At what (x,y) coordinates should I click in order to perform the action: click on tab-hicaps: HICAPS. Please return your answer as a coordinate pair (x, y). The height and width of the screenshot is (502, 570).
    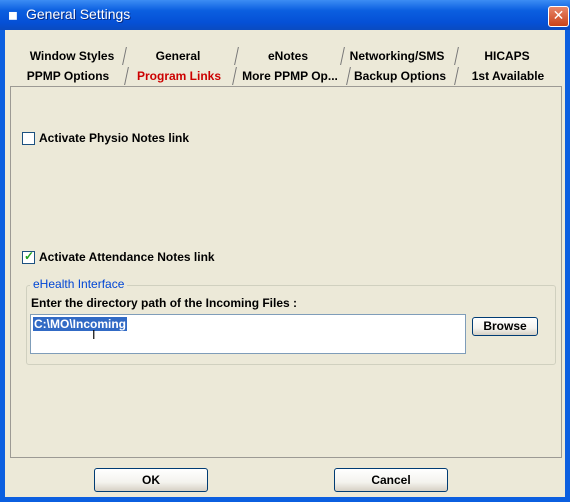
    Looking at the image, I should click on (507, 56).